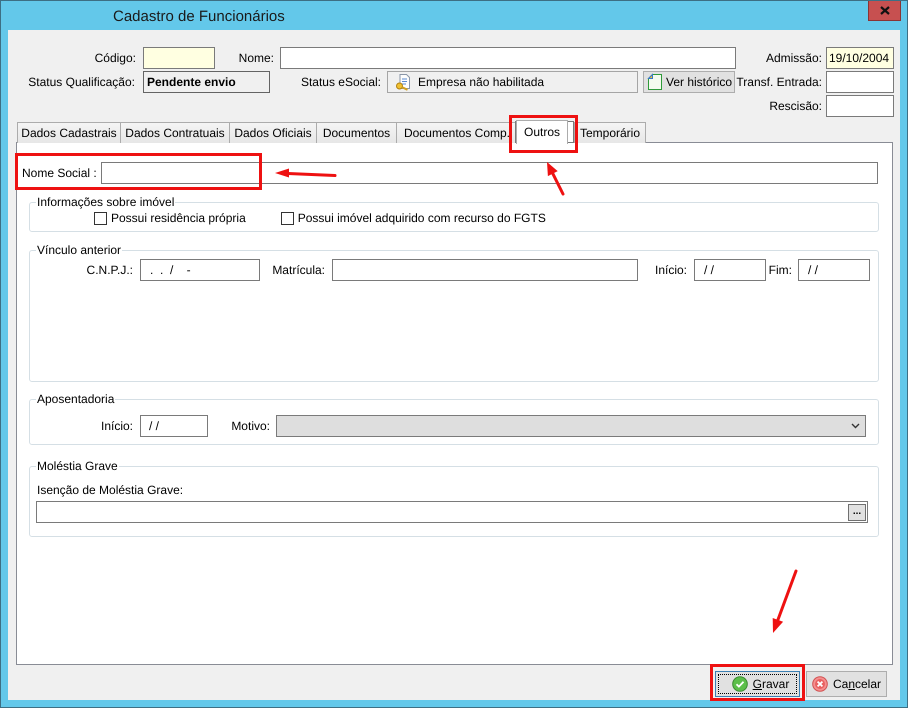 This screenshot has width=908, height=708. I want to click on cnpj-field: . . / -, so click(200, 270).